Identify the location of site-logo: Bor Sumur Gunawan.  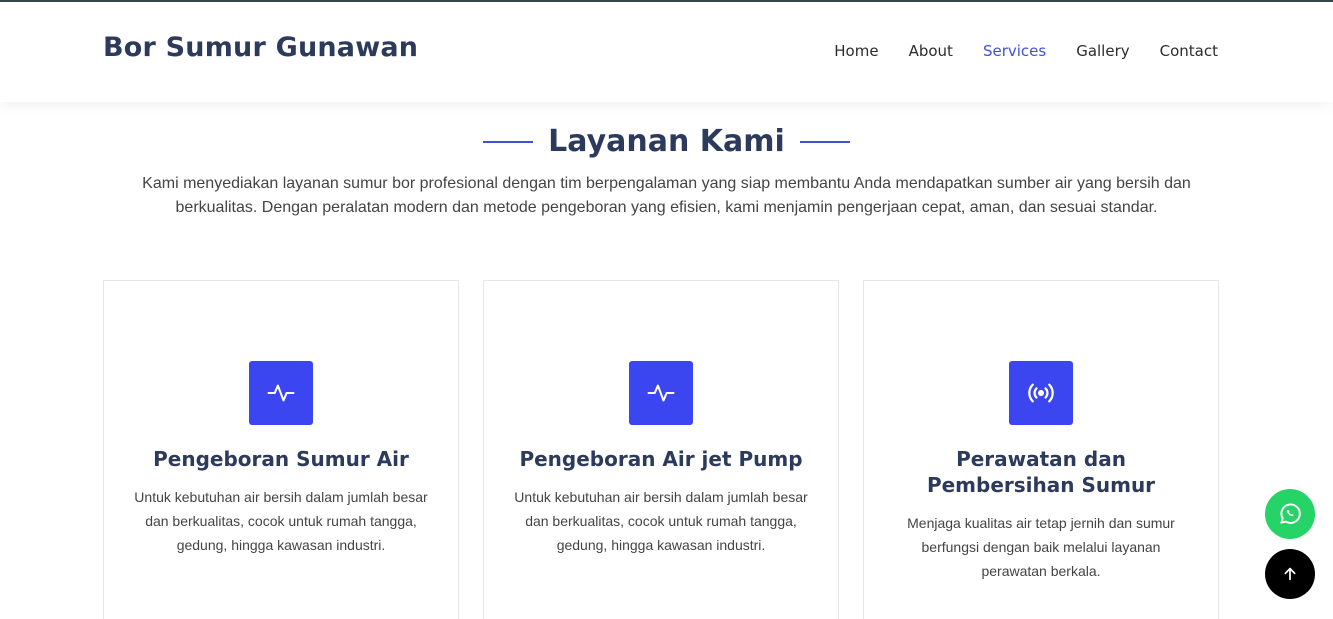
(260, 47).